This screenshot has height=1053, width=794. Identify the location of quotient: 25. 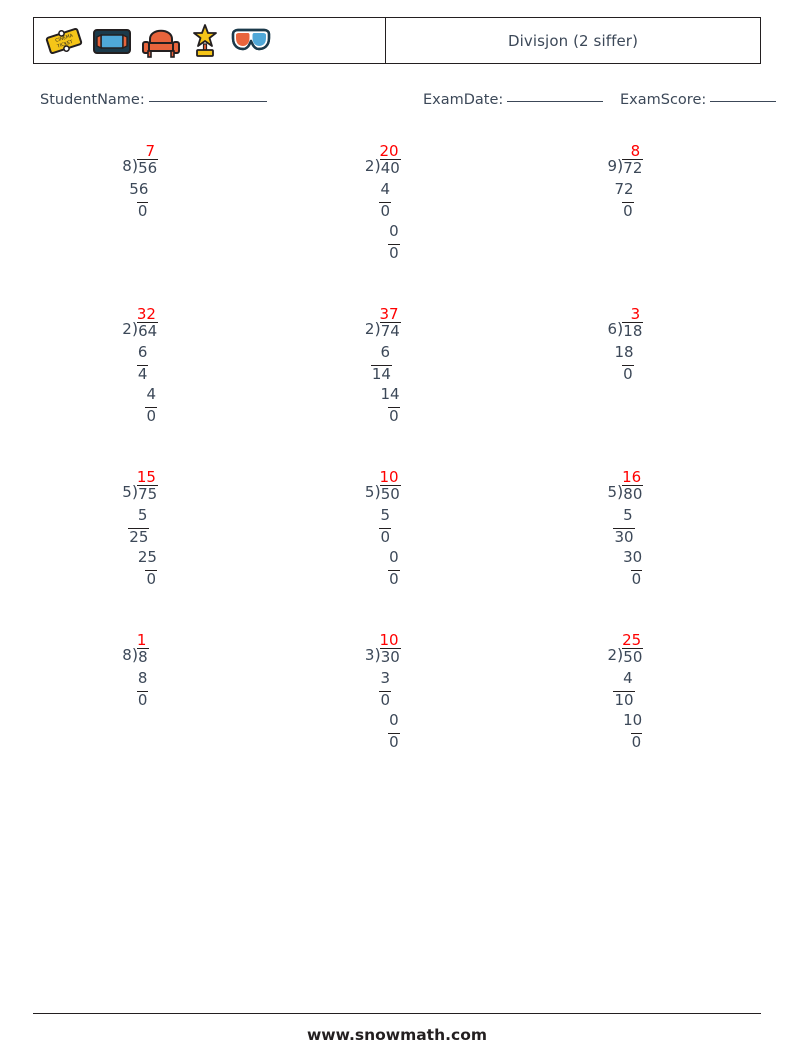
(632, 640).